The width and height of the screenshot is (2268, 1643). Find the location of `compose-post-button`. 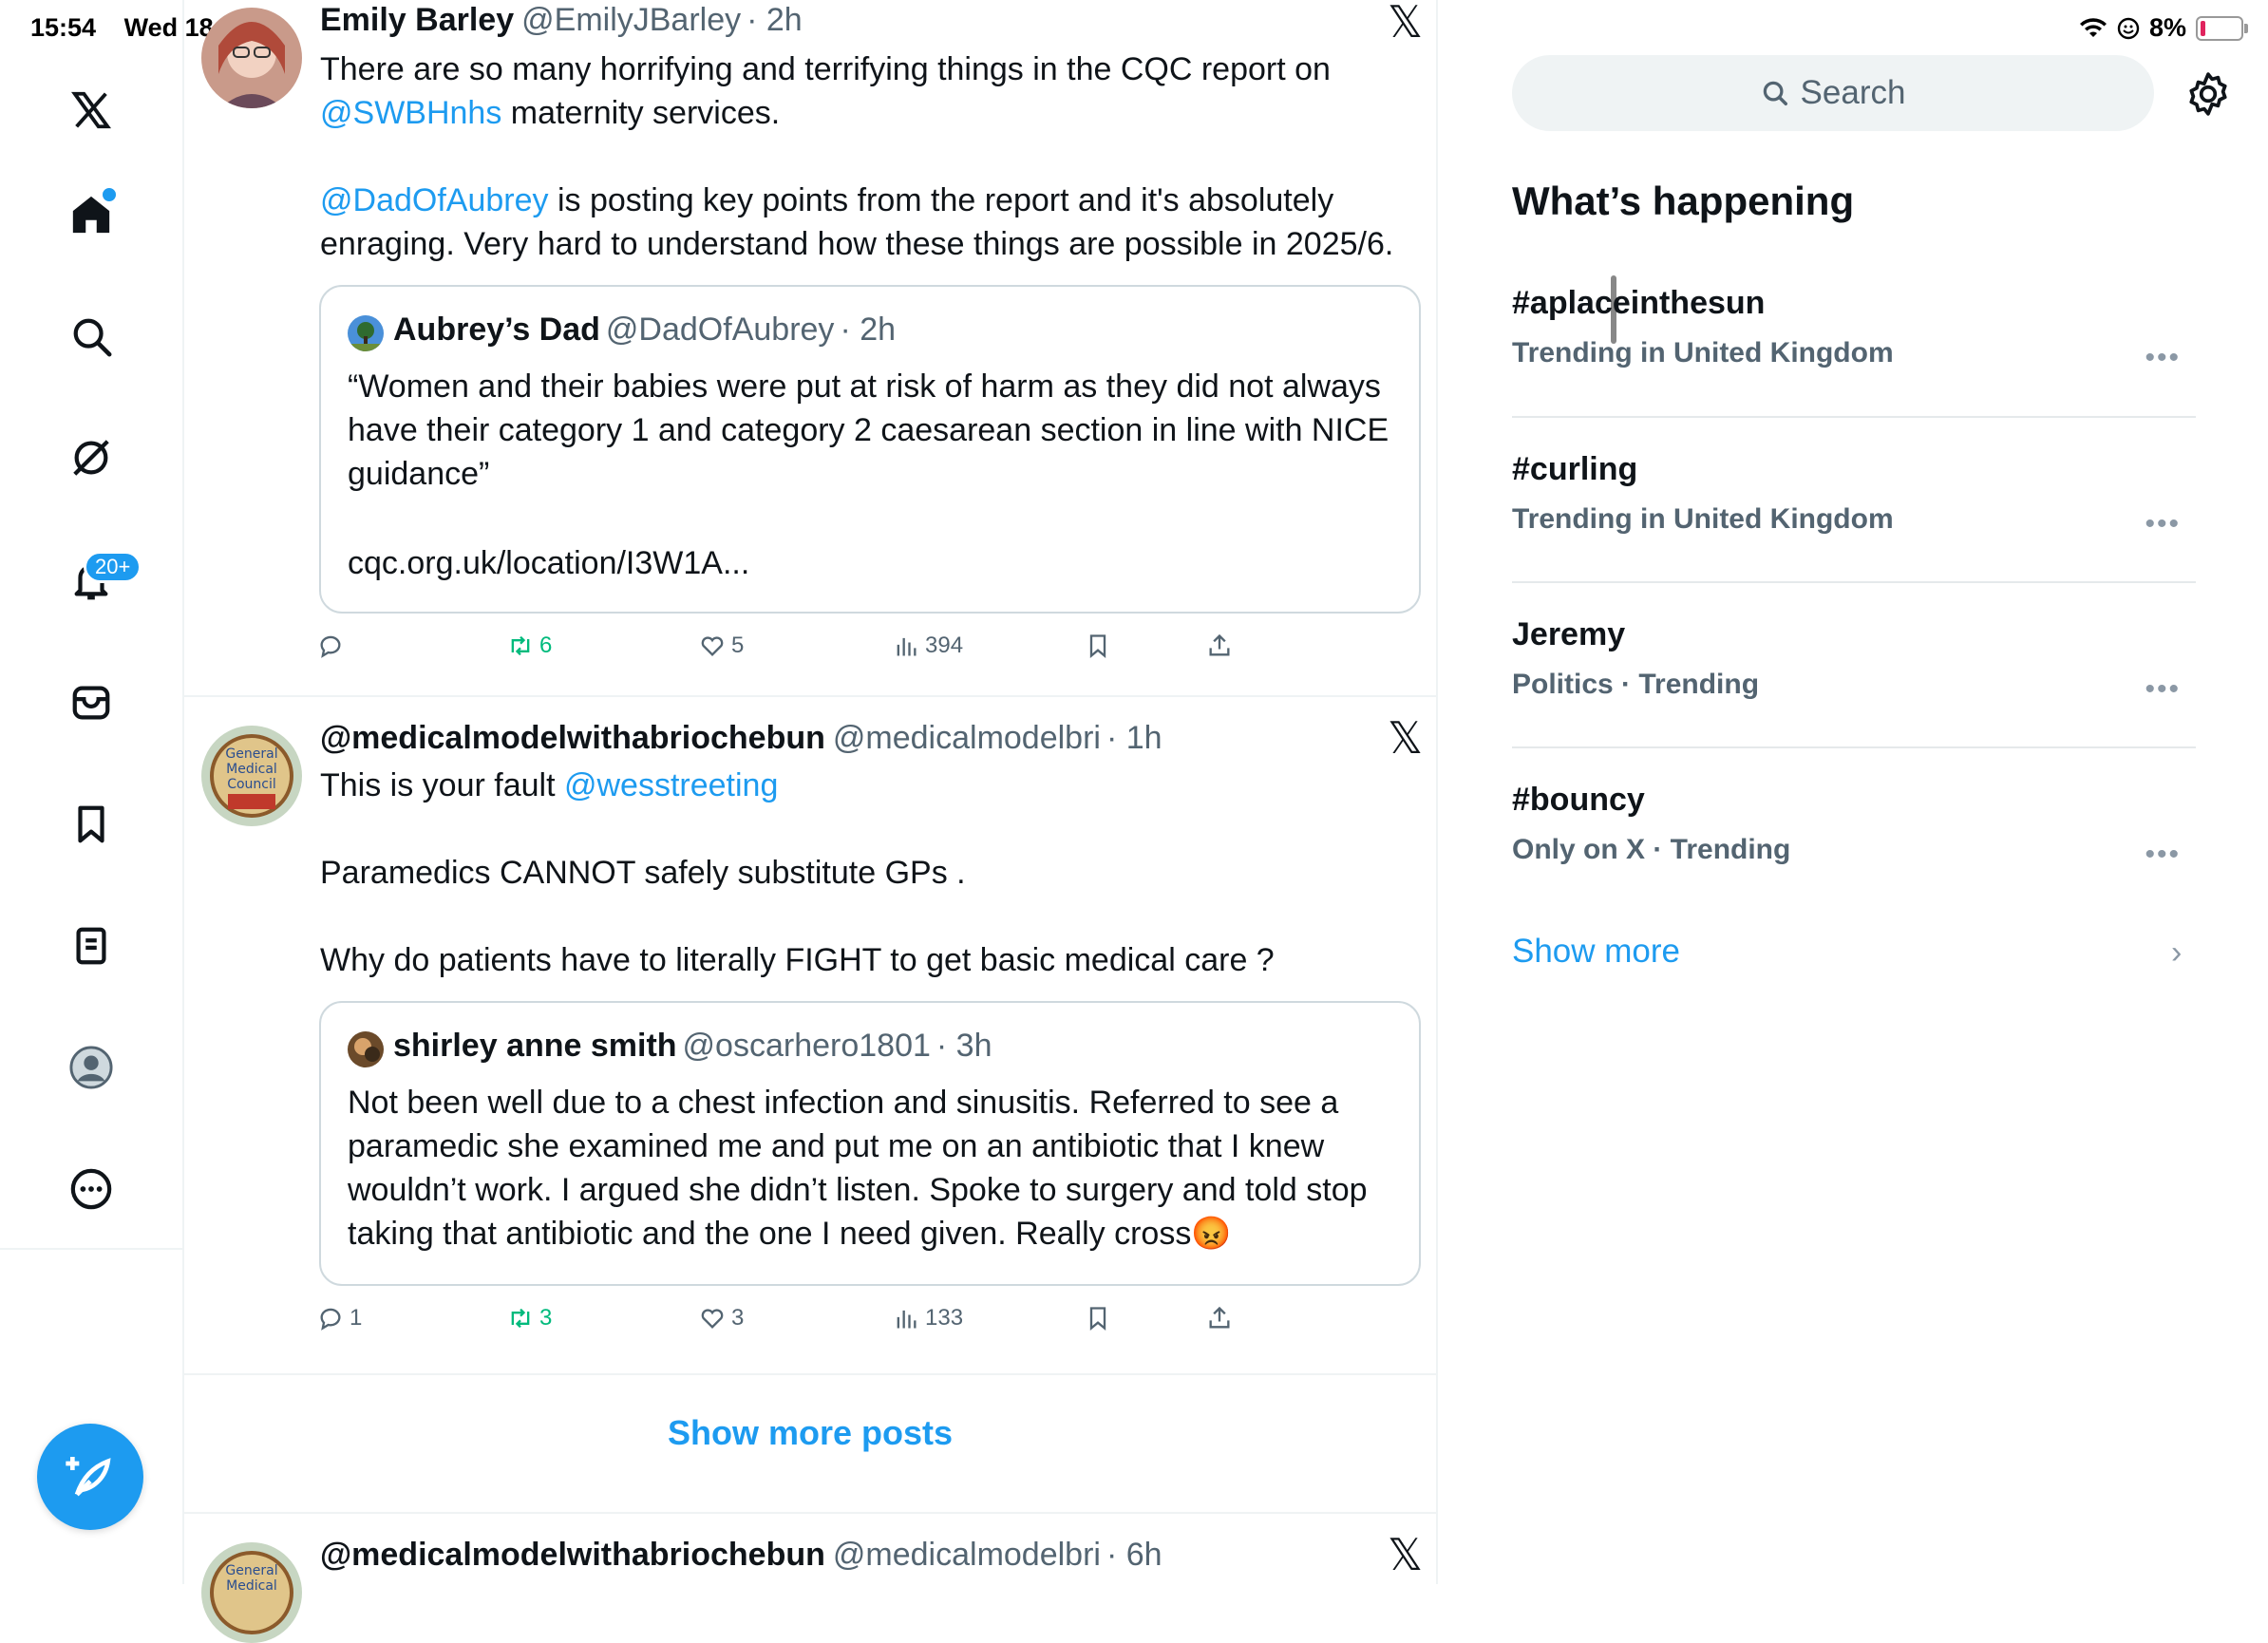

compose-post-button is located at coordinates (90, 1477).